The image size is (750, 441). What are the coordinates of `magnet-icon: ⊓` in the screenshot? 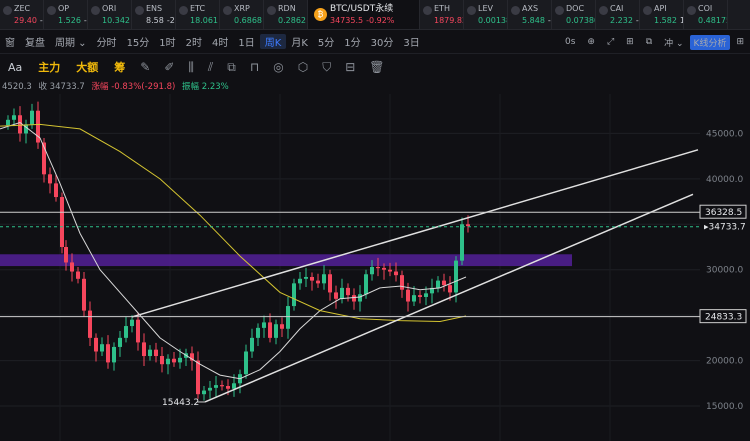 It's located at (254, 67).